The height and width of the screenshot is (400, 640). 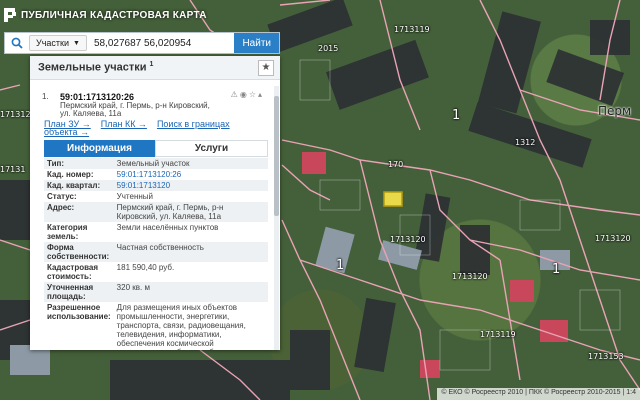 What do you see at coordinates (276, 156) in the screenshot?
I see `scrollbar-thumb` at bounding box center [276, 156].